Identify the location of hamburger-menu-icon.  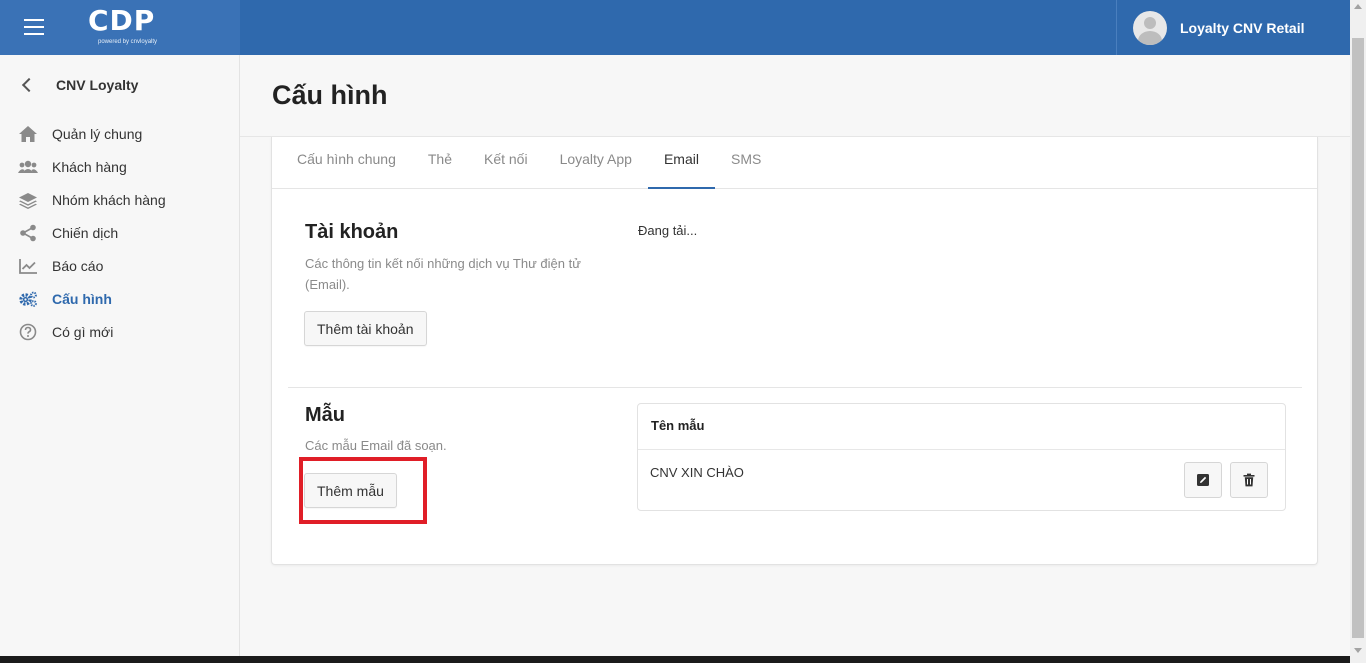
(34, 27).